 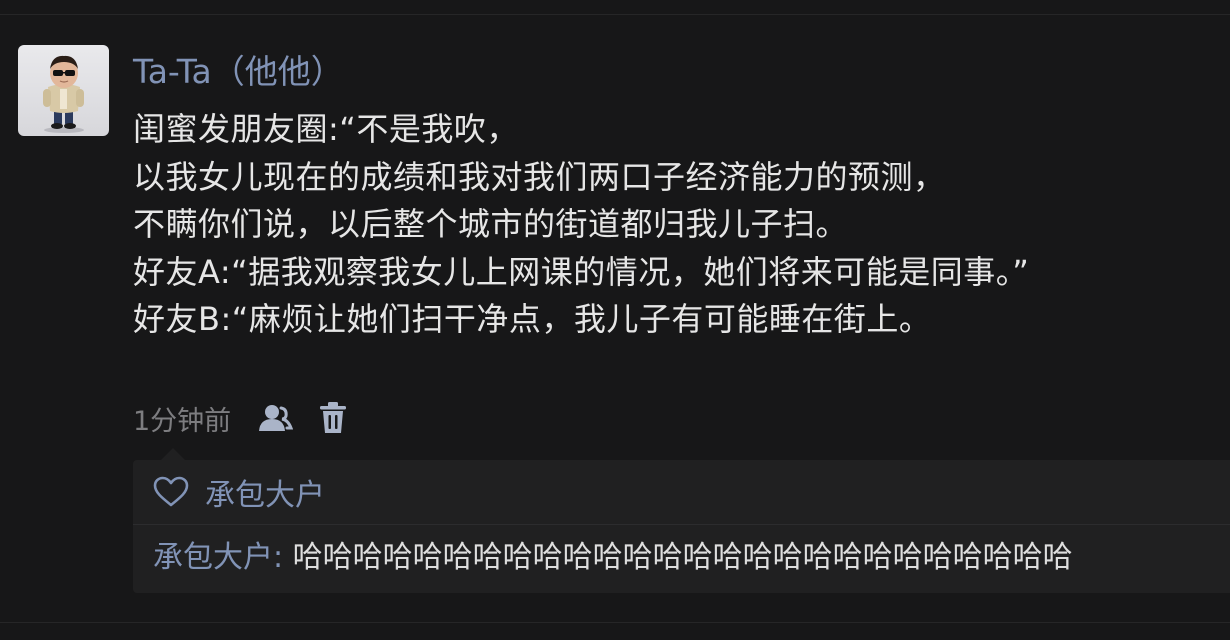 What do you see at coordinates (171, 492) in the screenshot?
I see `heart-outline-icon` at bounding box center [171, 492].